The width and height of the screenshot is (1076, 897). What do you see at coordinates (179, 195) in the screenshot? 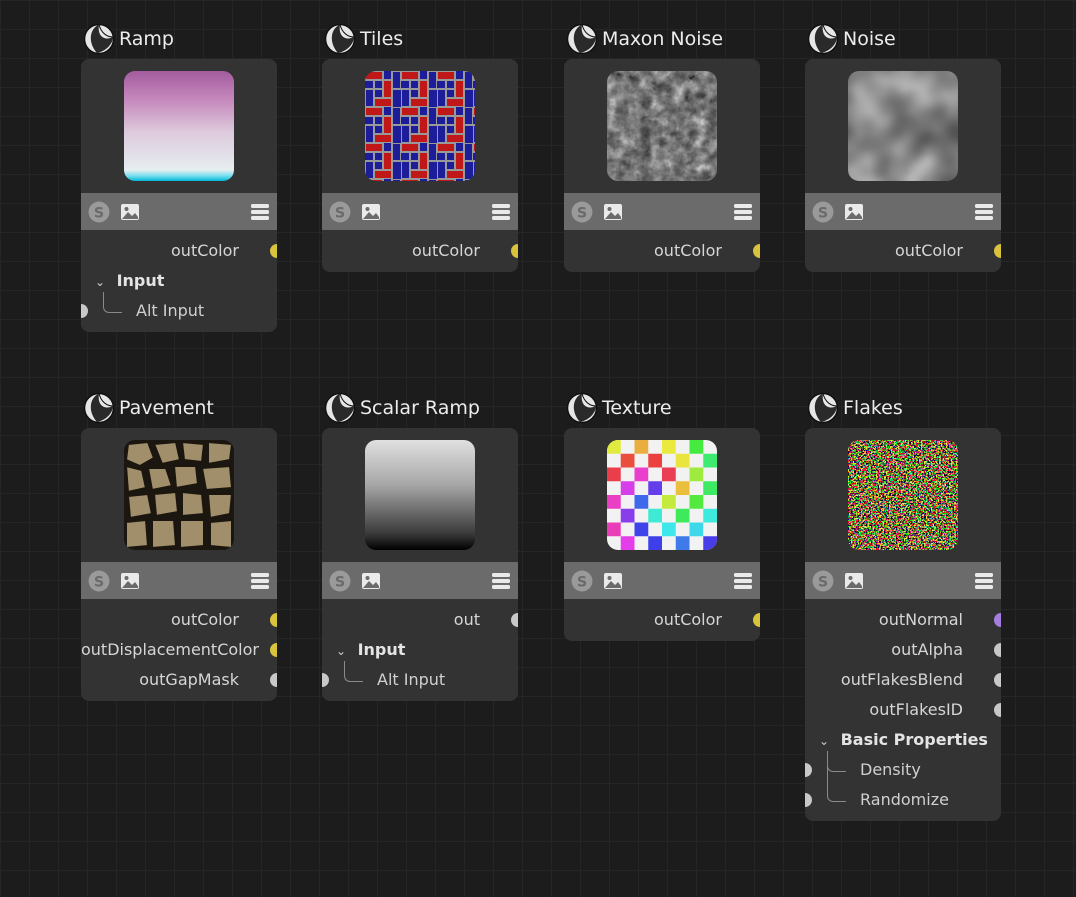
I see `node-ramp: Ramp outColor ⌄ Input Alt Input` at bounding box center [179, 195].